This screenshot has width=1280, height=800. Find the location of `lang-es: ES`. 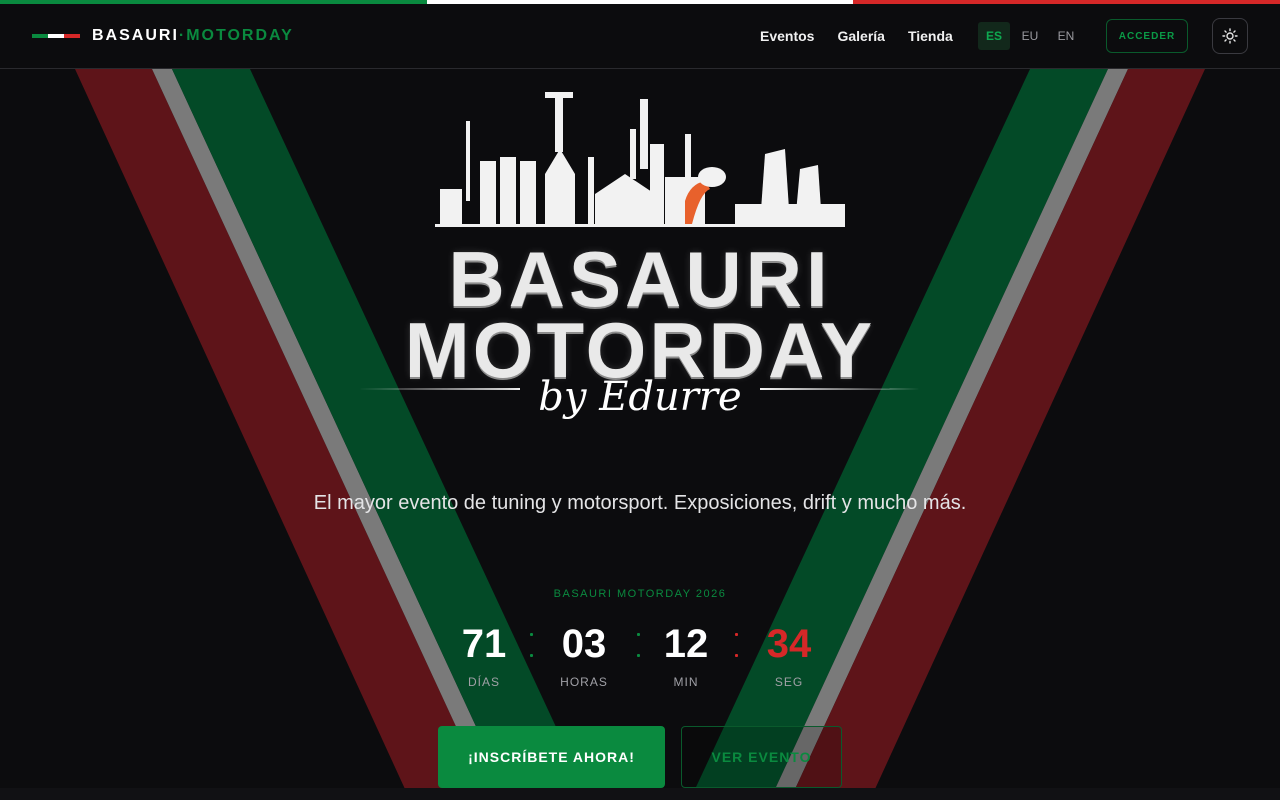

lang-es: ES is located at coordinates (994, 36).